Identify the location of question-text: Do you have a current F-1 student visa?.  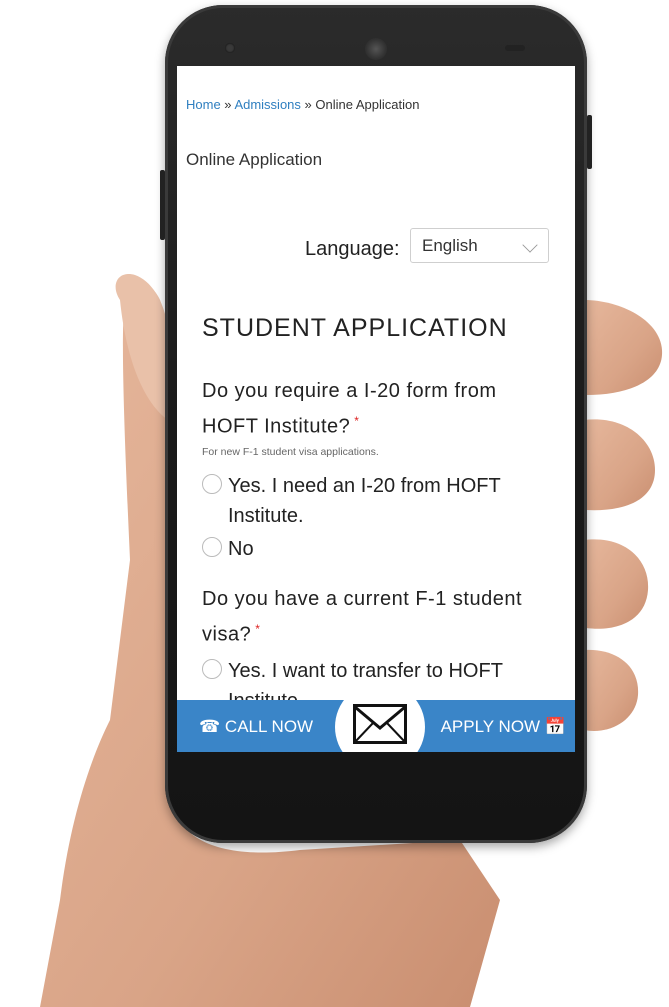
(362, 617).